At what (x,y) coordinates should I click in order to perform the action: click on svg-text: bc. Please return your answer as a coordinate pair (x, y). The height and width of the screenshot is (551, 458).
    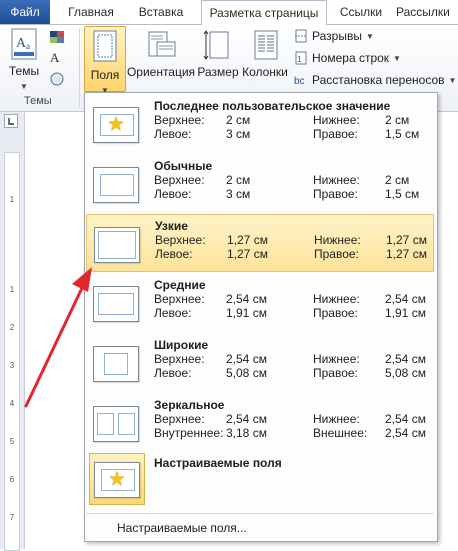
    Looking at the image, I should click on (299, 81).